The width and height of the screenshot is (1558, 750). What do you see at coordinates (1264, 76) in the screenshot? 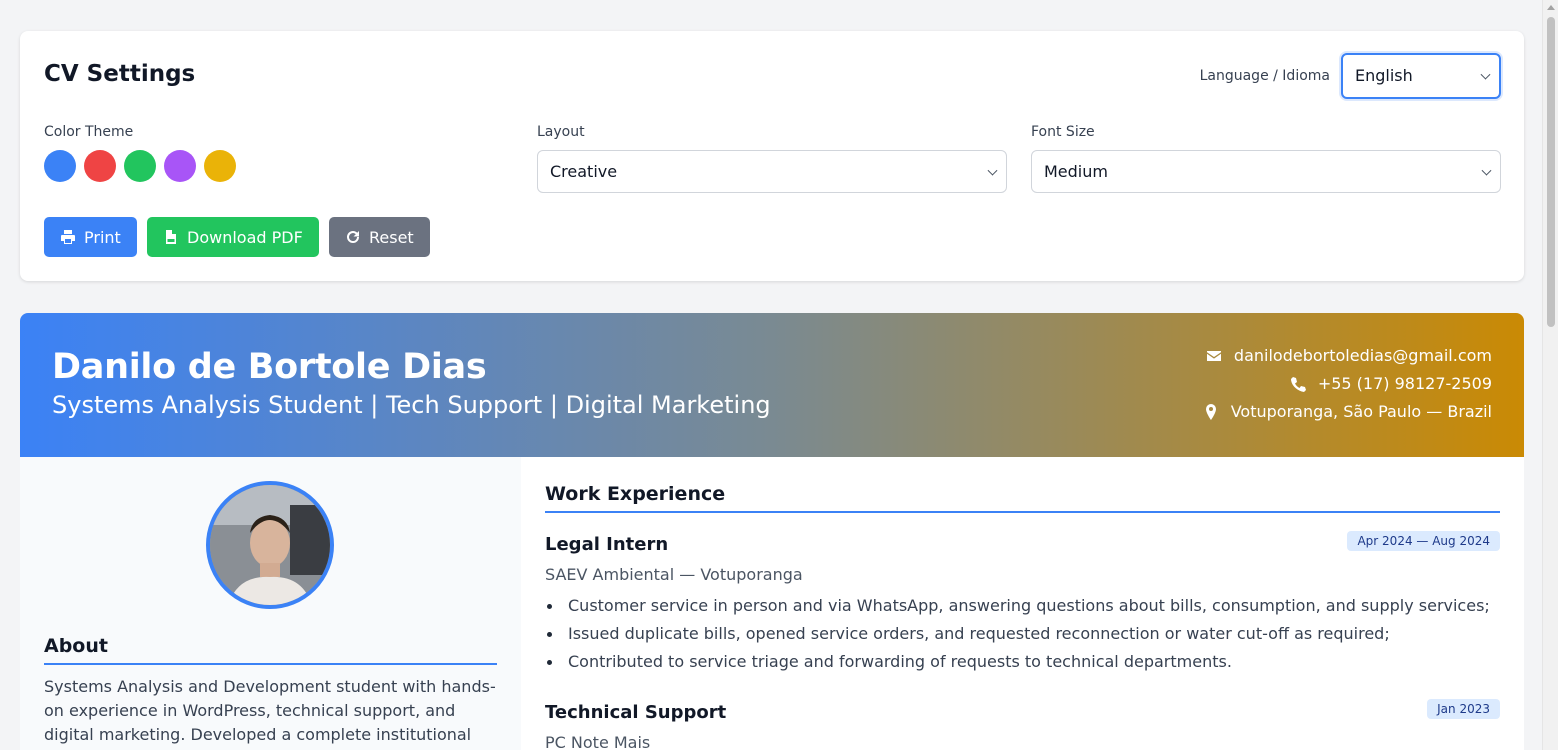
I see `language-label: Language / Idioma` at bounding box center [1264, 76].